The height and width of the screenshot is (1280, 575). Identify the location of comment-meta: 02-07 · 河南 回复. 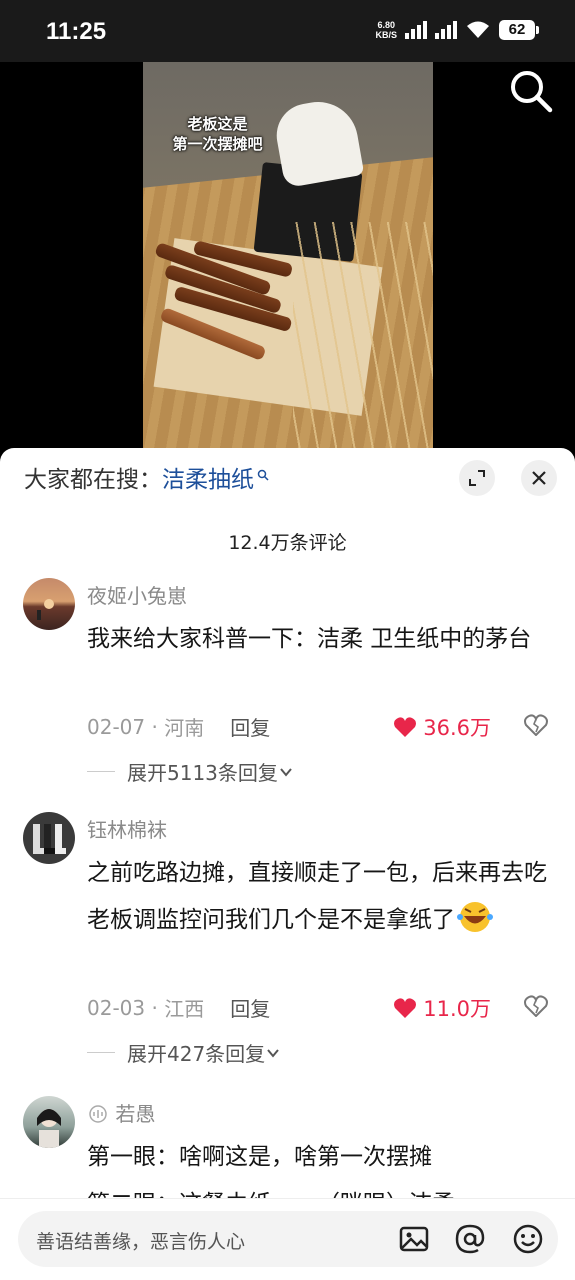
(178, 726).